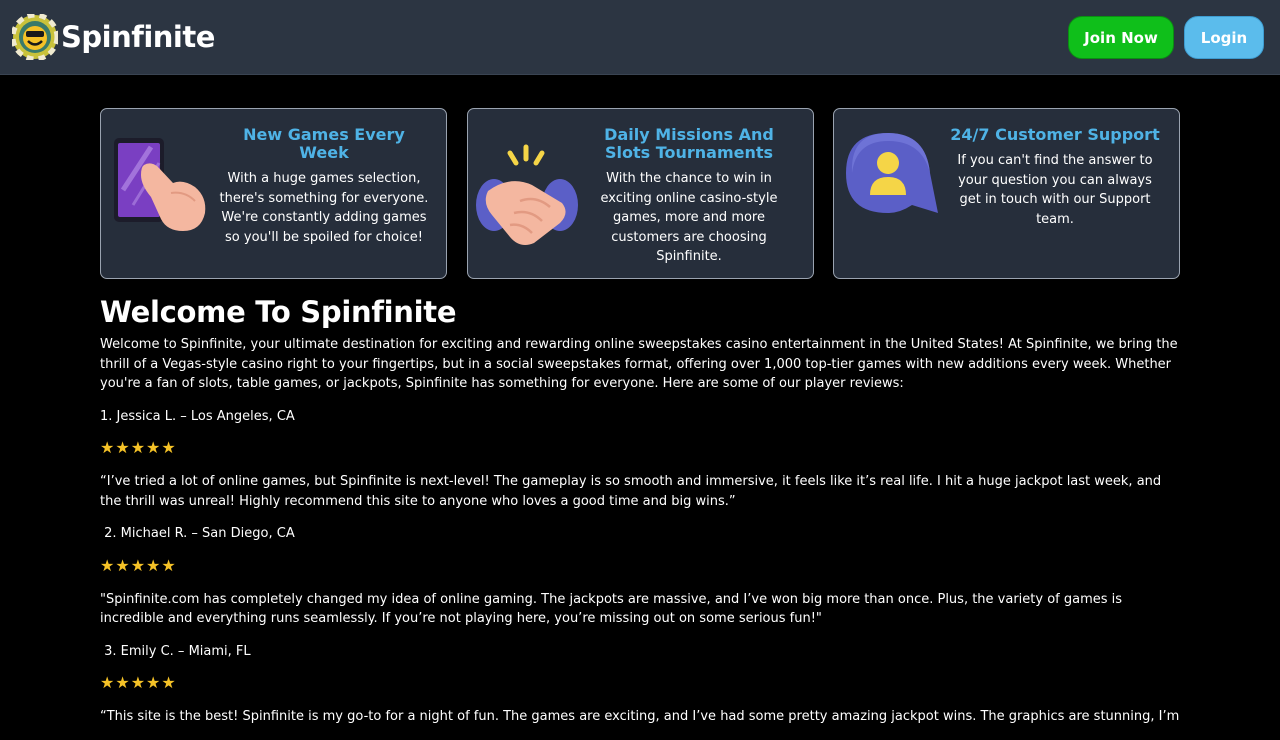  What do you see at coordinates (175, 651) in the screenshot?
I see `reviewer-name: 3. Emily C. – Miami, FL` at bounding box center [175, 651].